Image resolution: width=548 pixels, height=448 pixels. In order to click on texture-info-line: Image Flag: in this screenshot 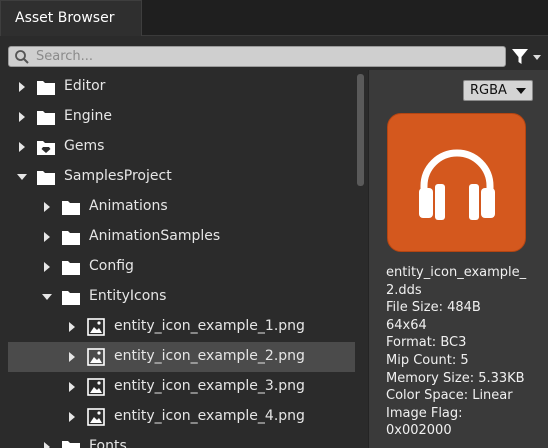, I will do `click(424, 413)`.